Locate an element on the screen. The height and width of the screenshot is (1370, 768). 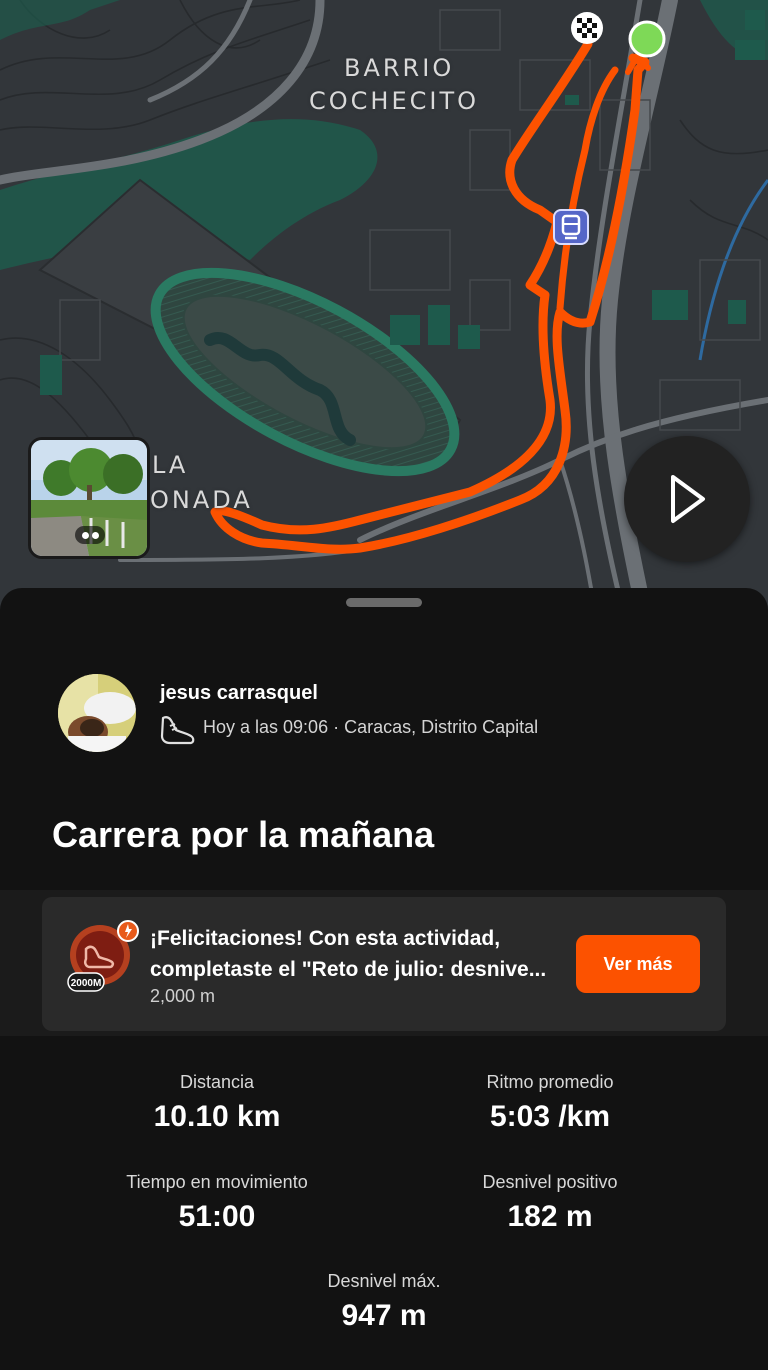
play-button is located at coordinates (687, 499).